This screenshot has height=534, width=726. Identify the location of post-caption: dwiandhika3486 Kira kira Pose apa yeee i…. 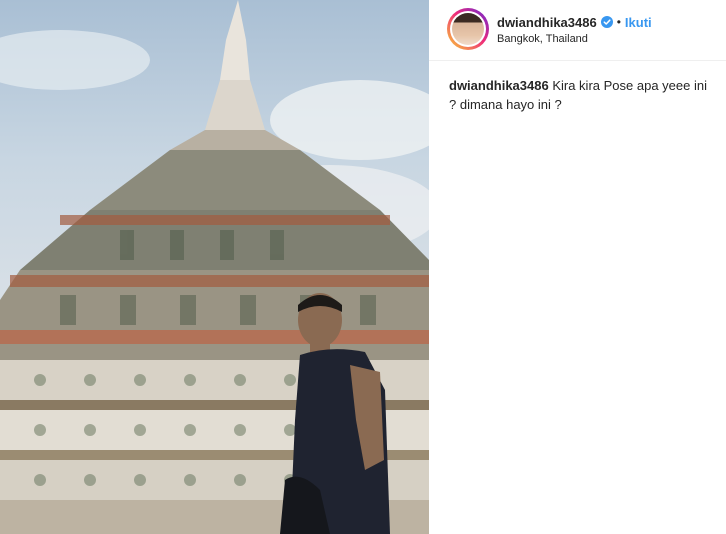
(582, 95).